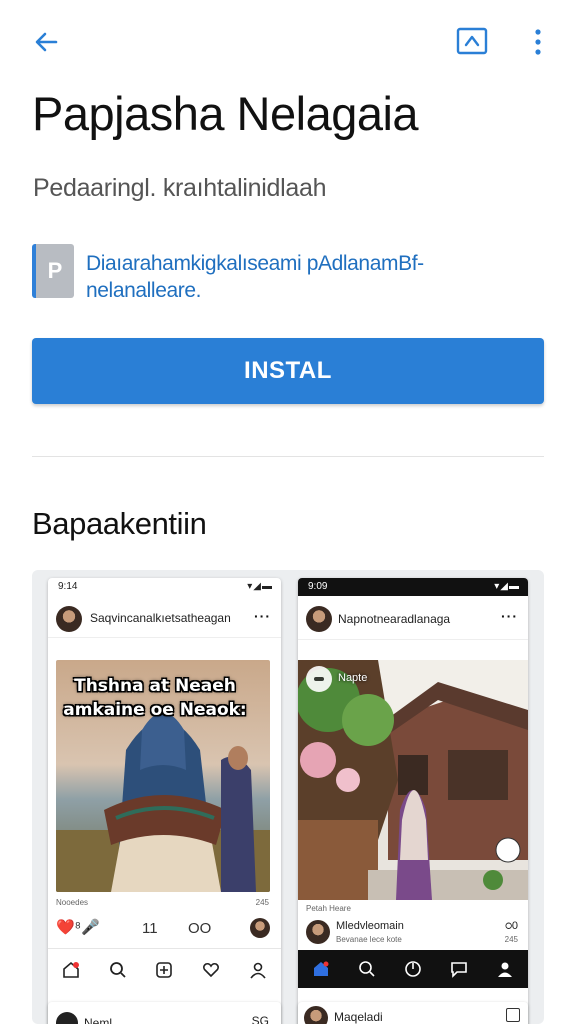 Image resolution: width=576 pixels, height=1024 pixels. Describe the element at coordinates (413, 587) in the screenshot. I see `status-bar: 9:09 ▾◢▬` at that location.